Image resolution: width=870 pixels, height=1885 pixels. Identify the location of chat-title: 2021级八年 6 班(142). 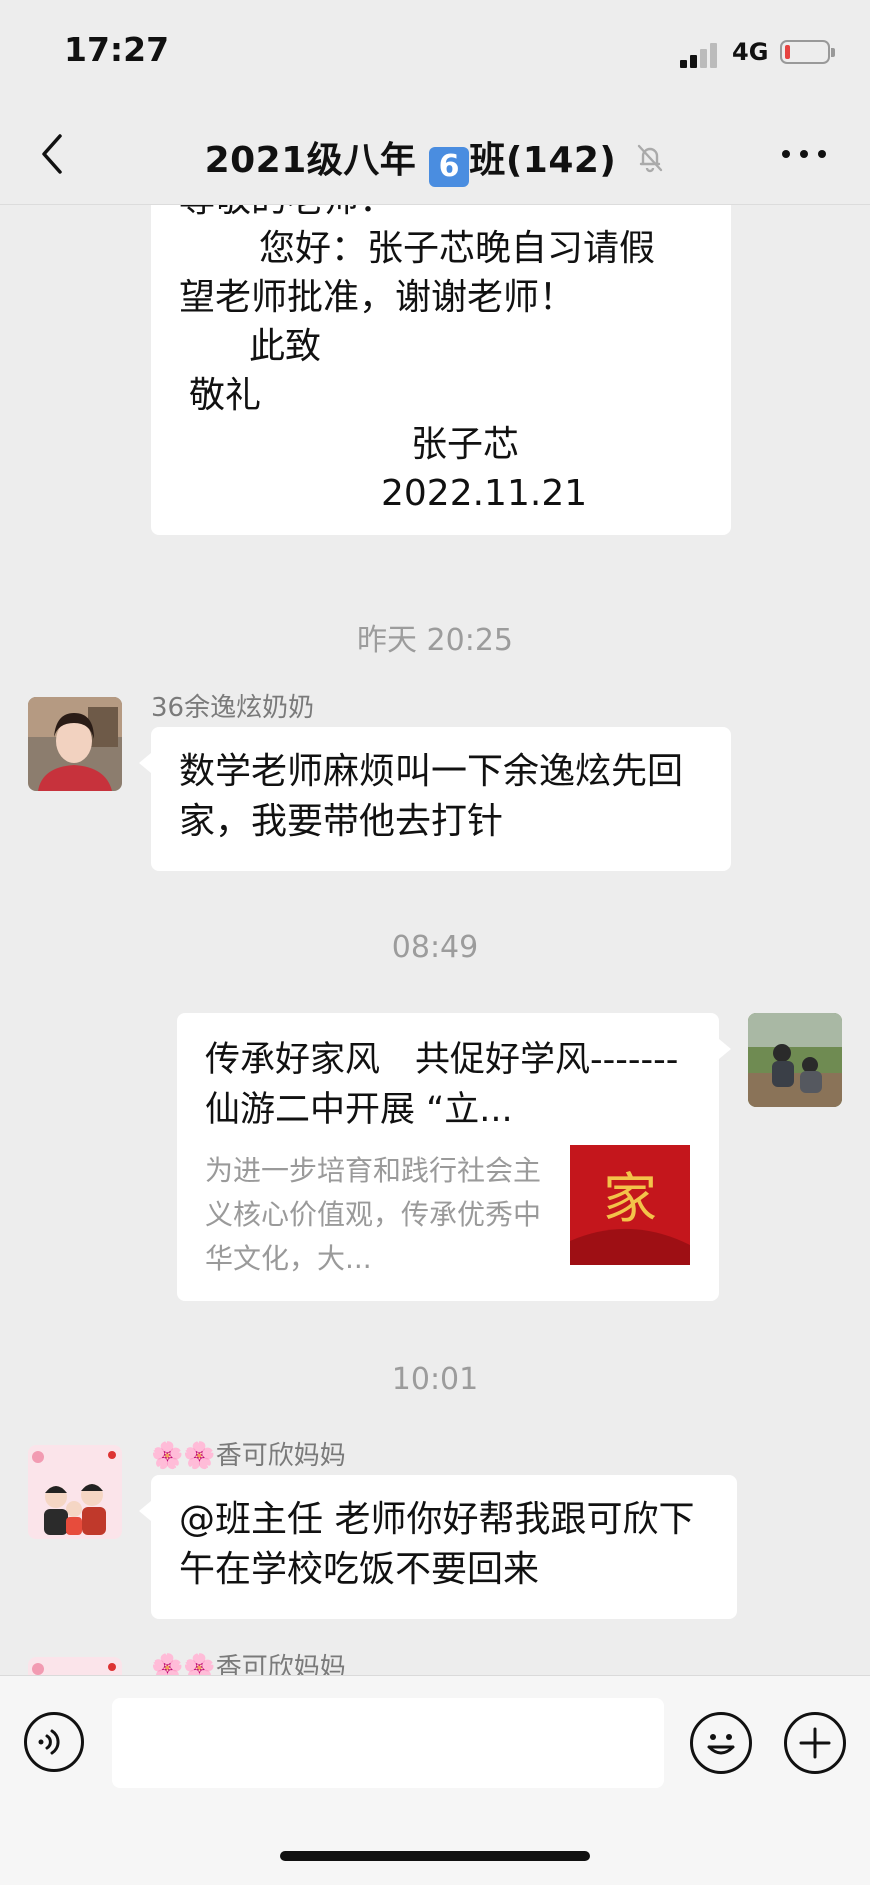
(435, 159).